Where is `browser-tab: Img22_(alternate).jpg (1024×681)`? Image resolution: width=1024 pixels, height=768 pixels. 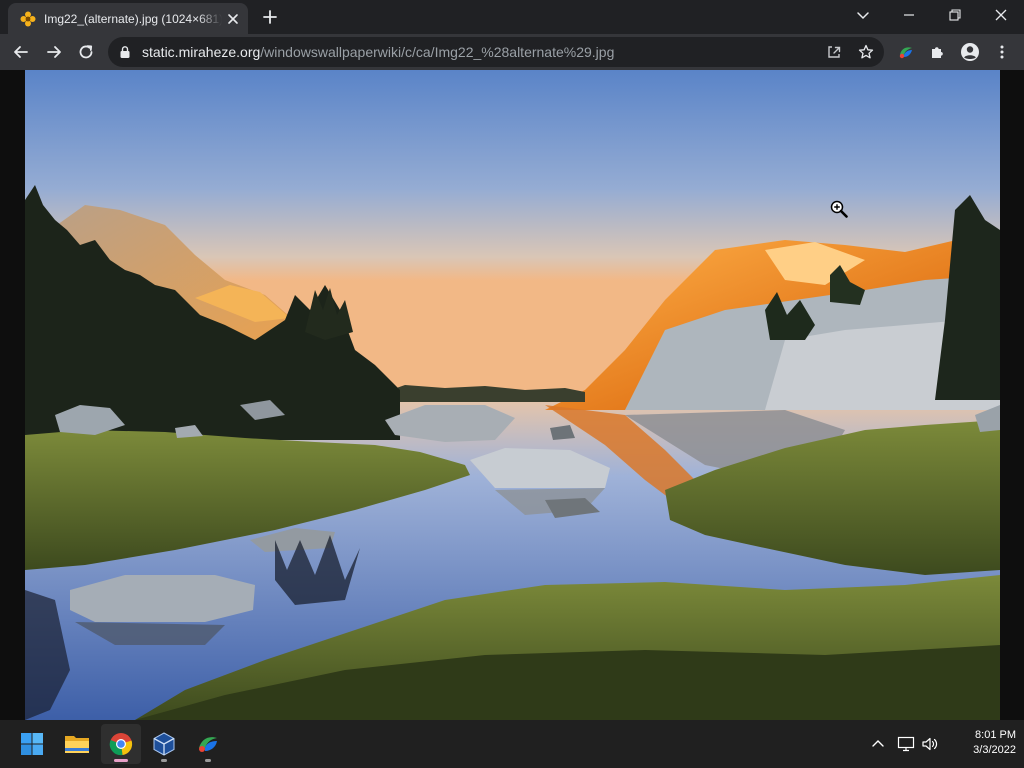
browser-tab: Img22_(alternate).jpg (1024×681) is located at coordinates (128, 18).